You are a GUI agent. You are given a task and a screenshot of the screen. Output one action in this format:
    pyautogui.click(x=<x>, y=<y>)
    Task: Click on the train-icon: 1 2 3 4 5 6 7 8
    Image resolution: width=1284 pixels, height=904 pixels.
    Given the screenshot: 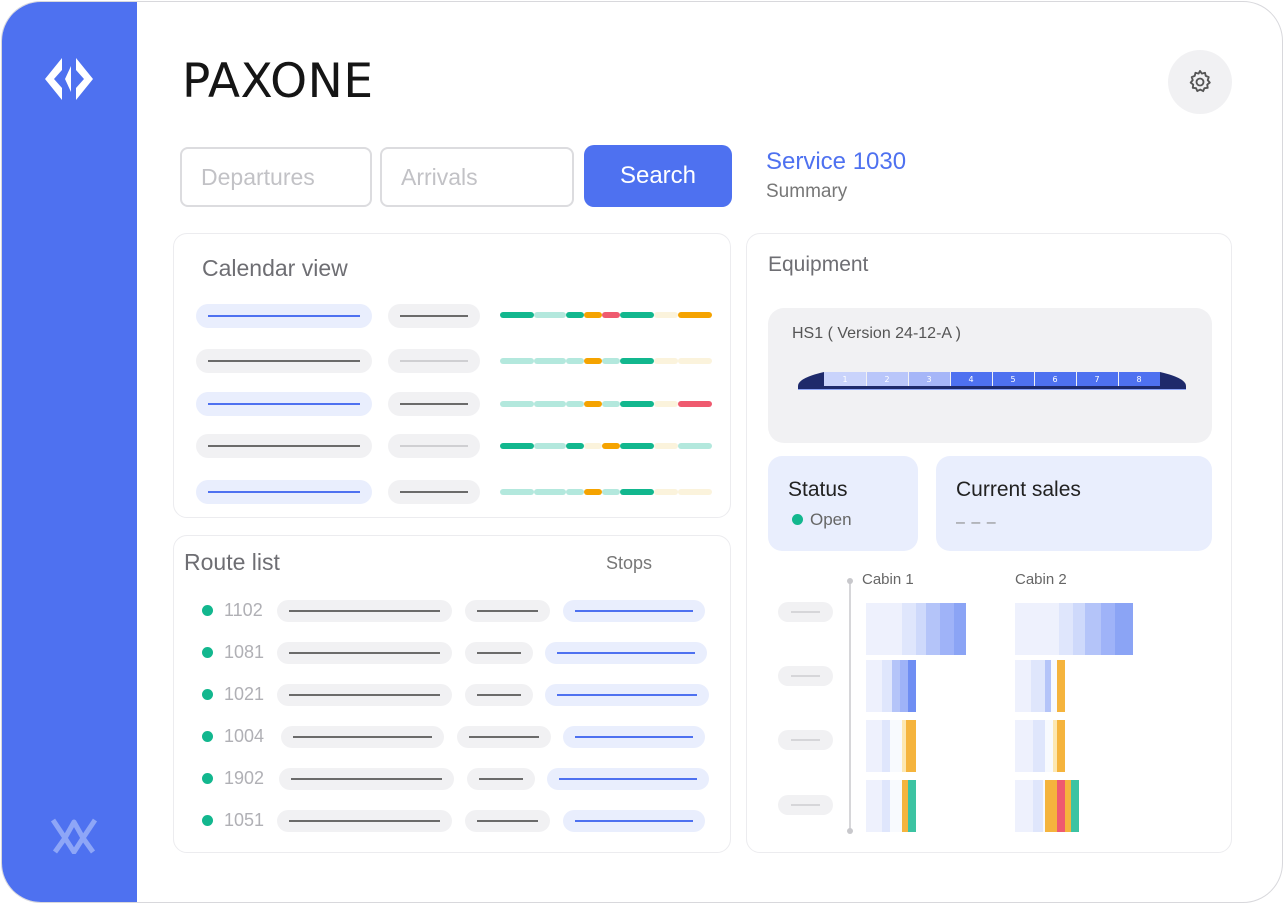 What is the action you would take?
    pyautogui.click(x=992, y=381)
    